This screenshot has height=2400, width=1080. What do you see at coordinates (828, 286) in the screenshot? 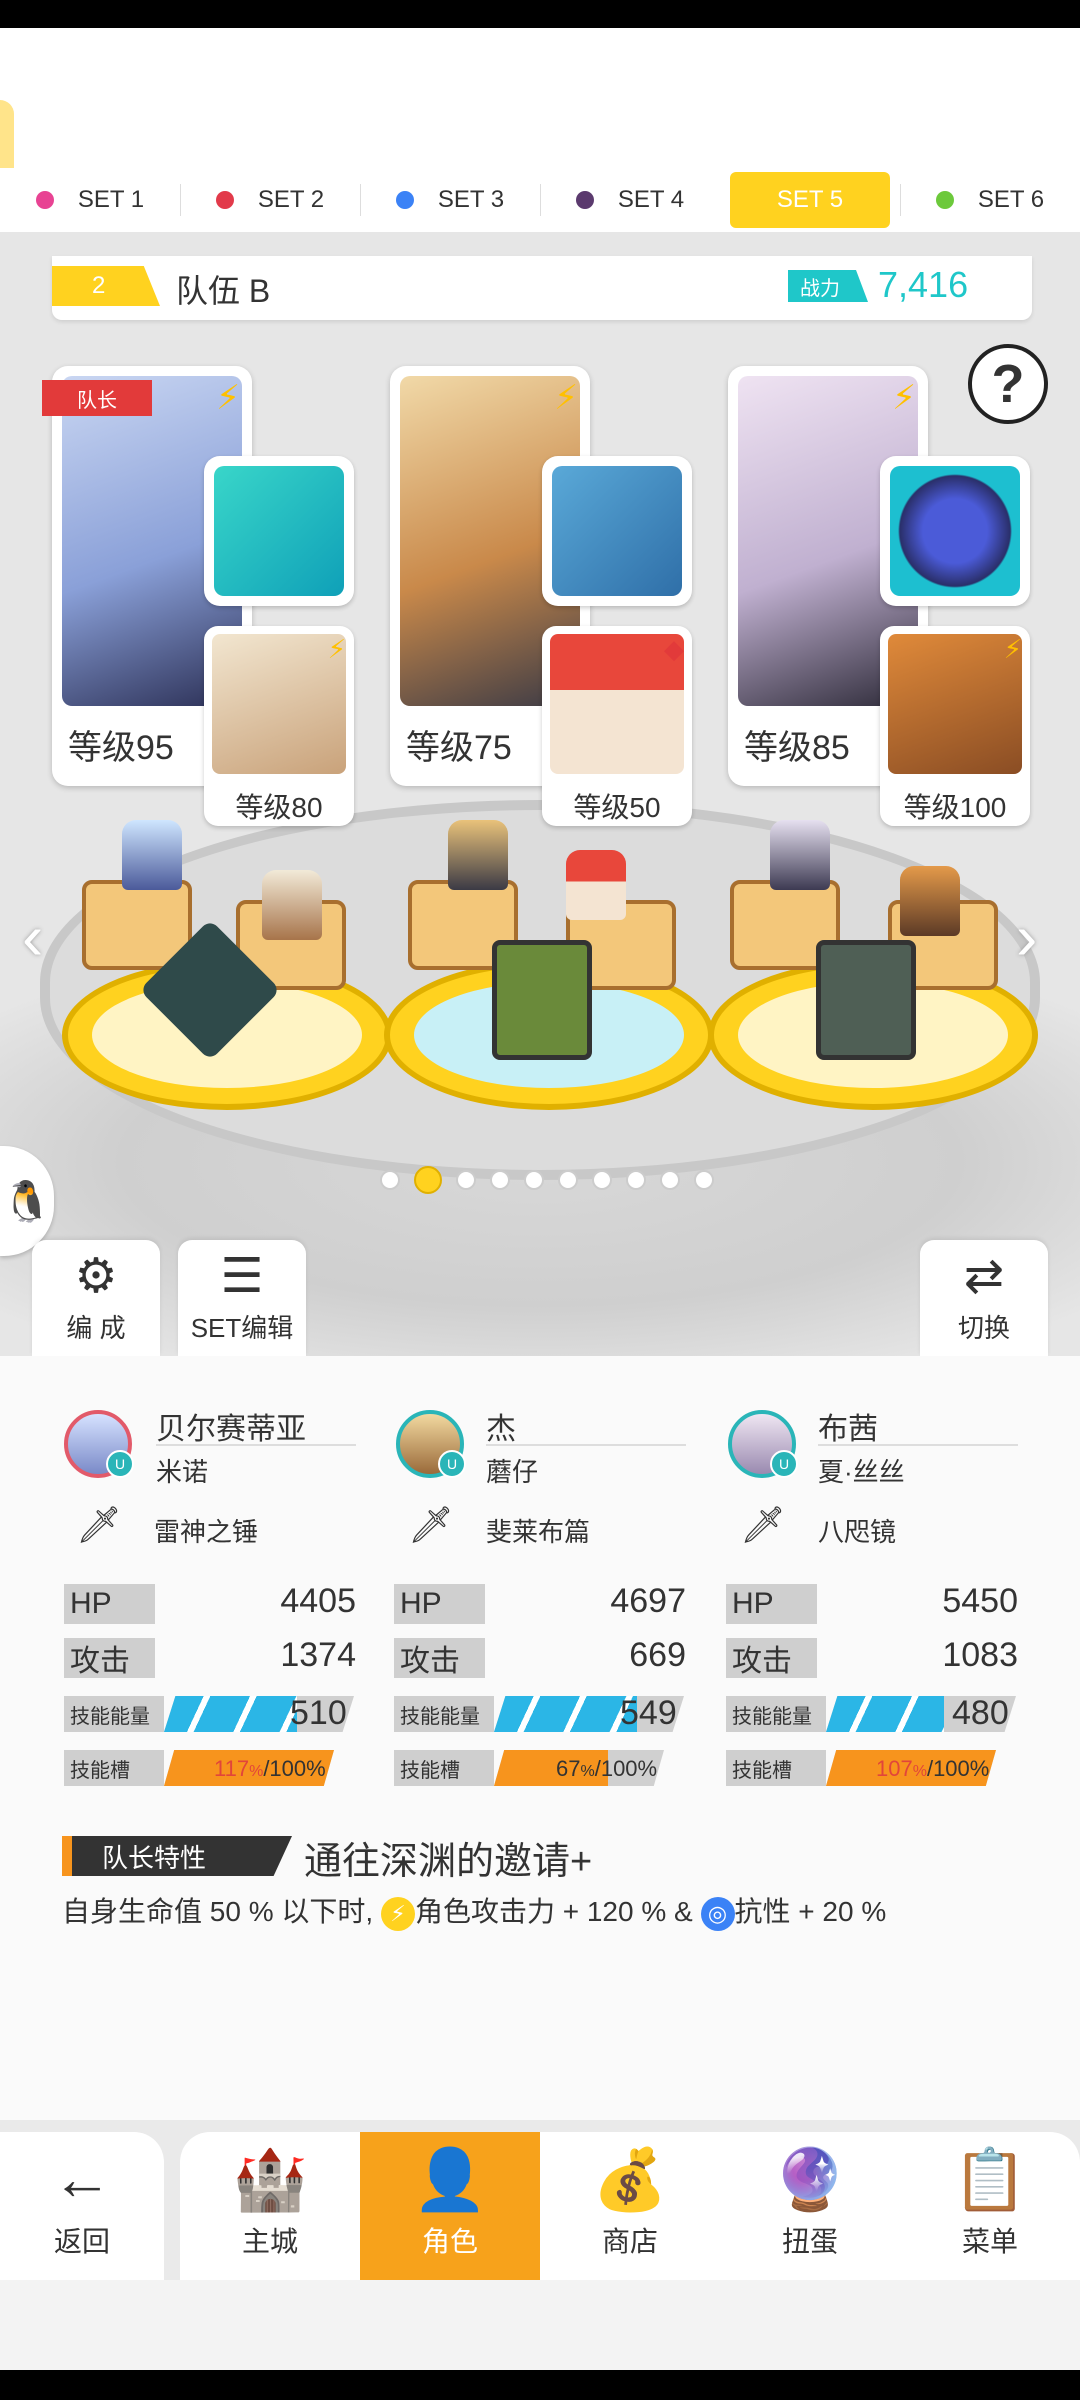
I see `power-label: 战力` at bounding box center [828, 286].